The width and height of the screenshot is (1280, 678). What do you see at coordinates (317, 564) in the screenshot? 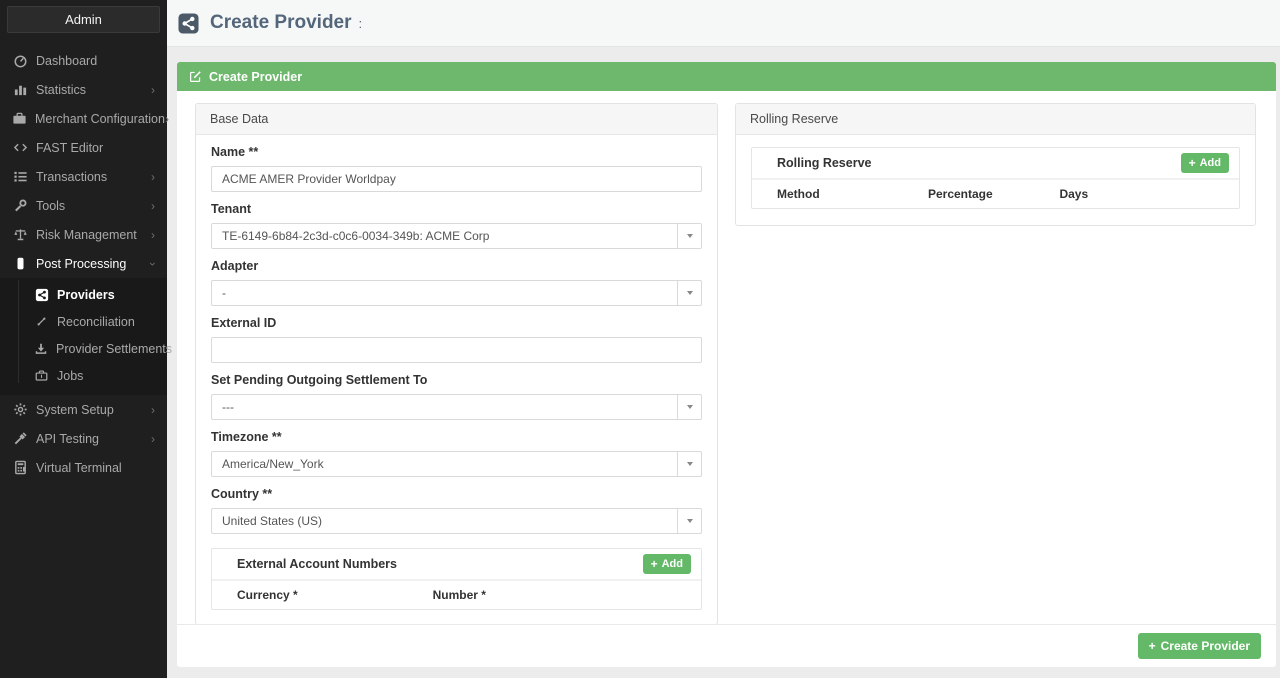
I see `external-account-numbers-title: External Account Numbers` at bounding box center [317, 564].